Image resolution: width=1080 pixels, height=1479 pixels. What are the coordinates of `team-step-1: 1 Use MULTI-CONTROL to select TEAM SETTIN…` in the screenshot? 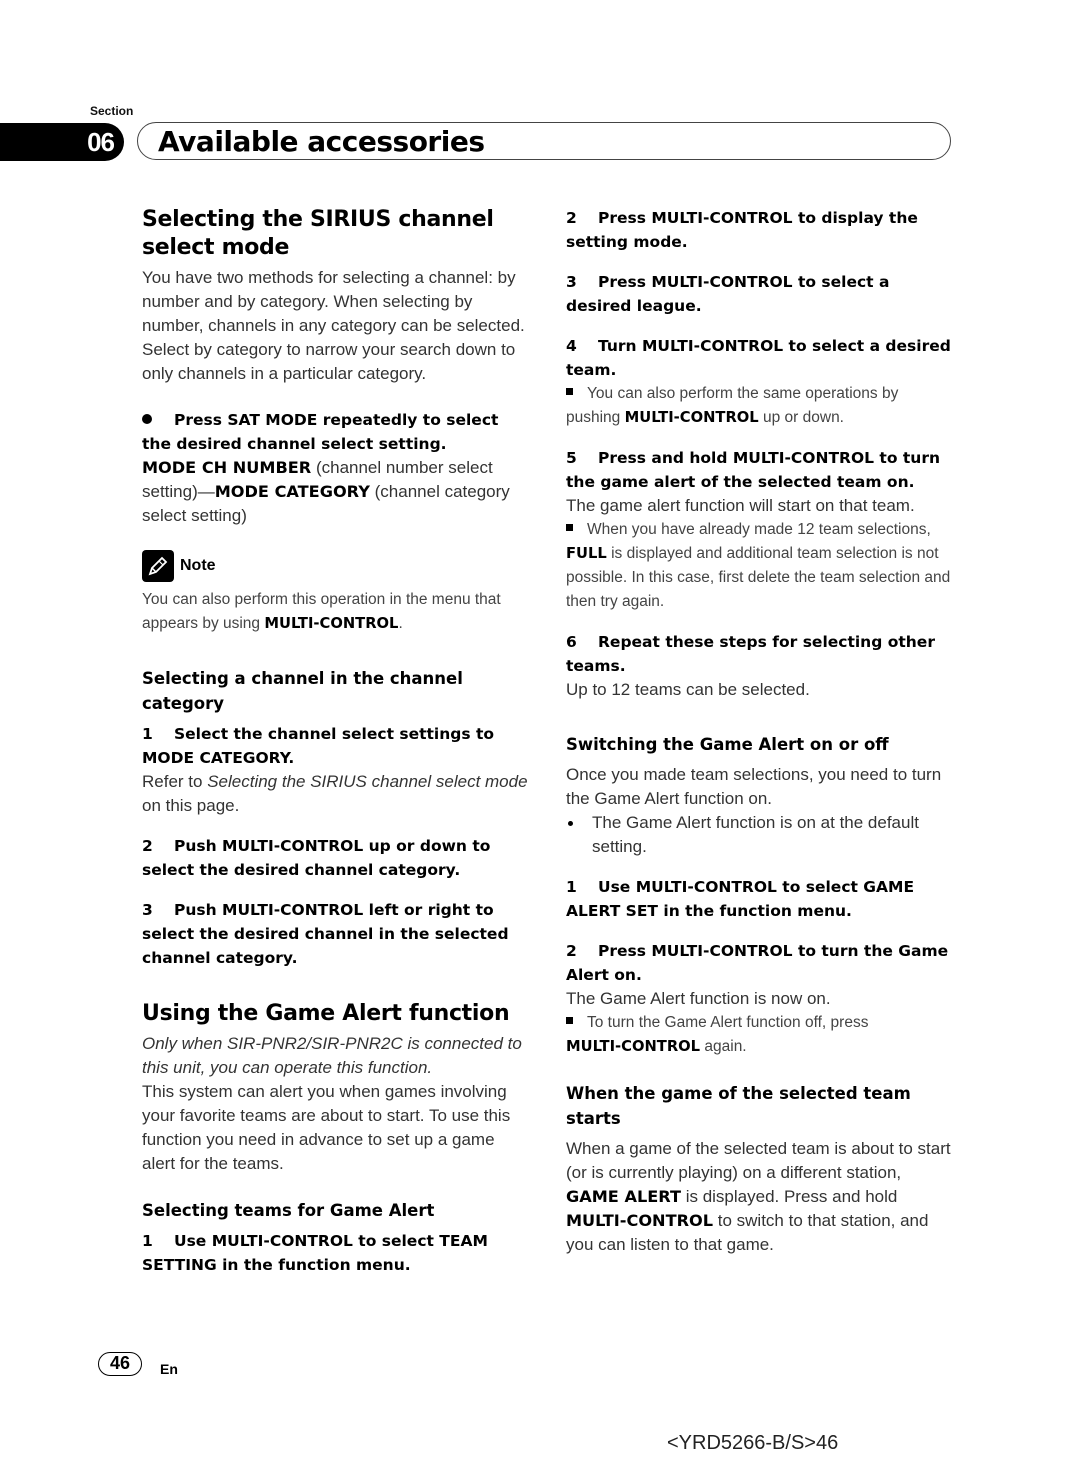 It's located at (315, 1253).